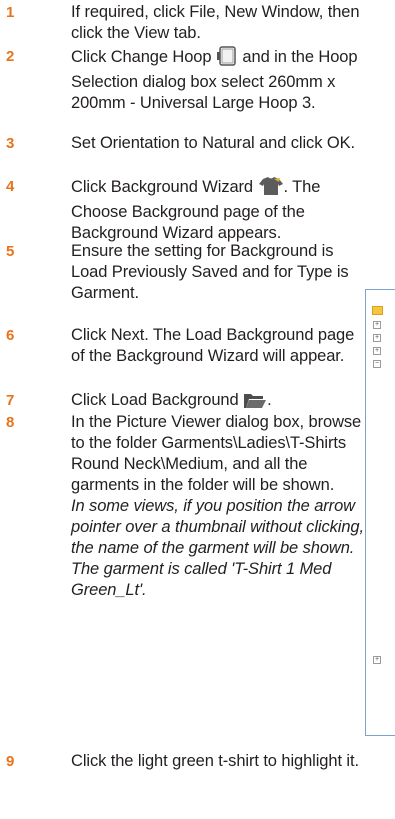 The image size is (395, 819). Describe the element at coordinates (10, 422) in the screenshot. I see `step-number: 8` at that location.